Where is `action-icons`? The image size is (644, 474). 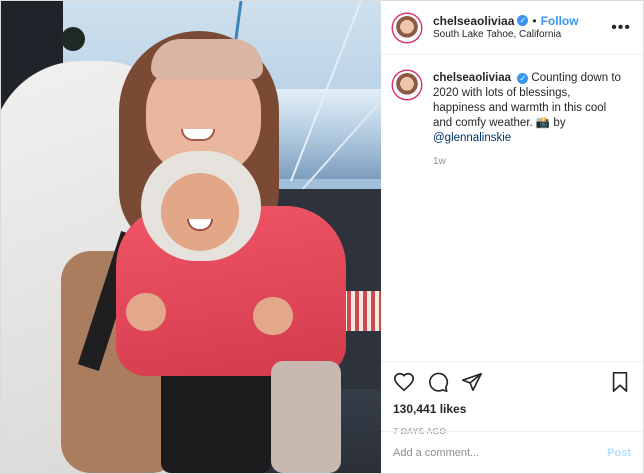
action-icons is located at coordinates (512, 382).